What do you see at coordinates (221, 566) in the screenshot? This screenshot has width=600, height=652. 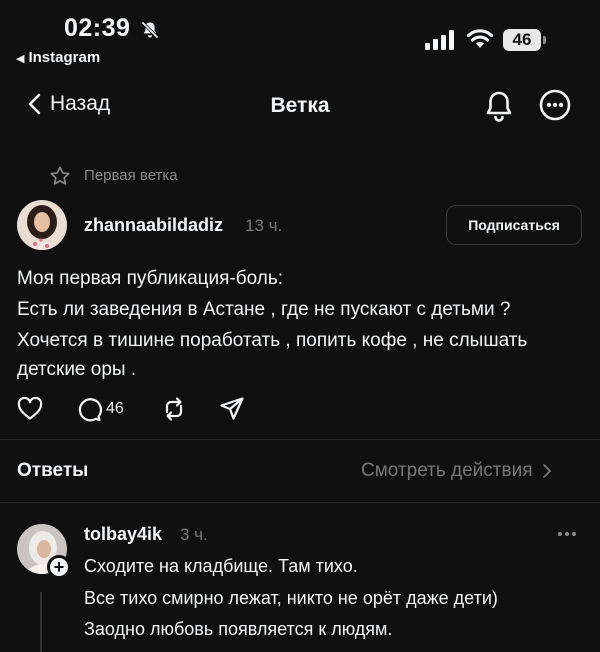 I see `reply-text-line: Сходите на кладбище. Там тихо.` at bounding box center [221, 566].